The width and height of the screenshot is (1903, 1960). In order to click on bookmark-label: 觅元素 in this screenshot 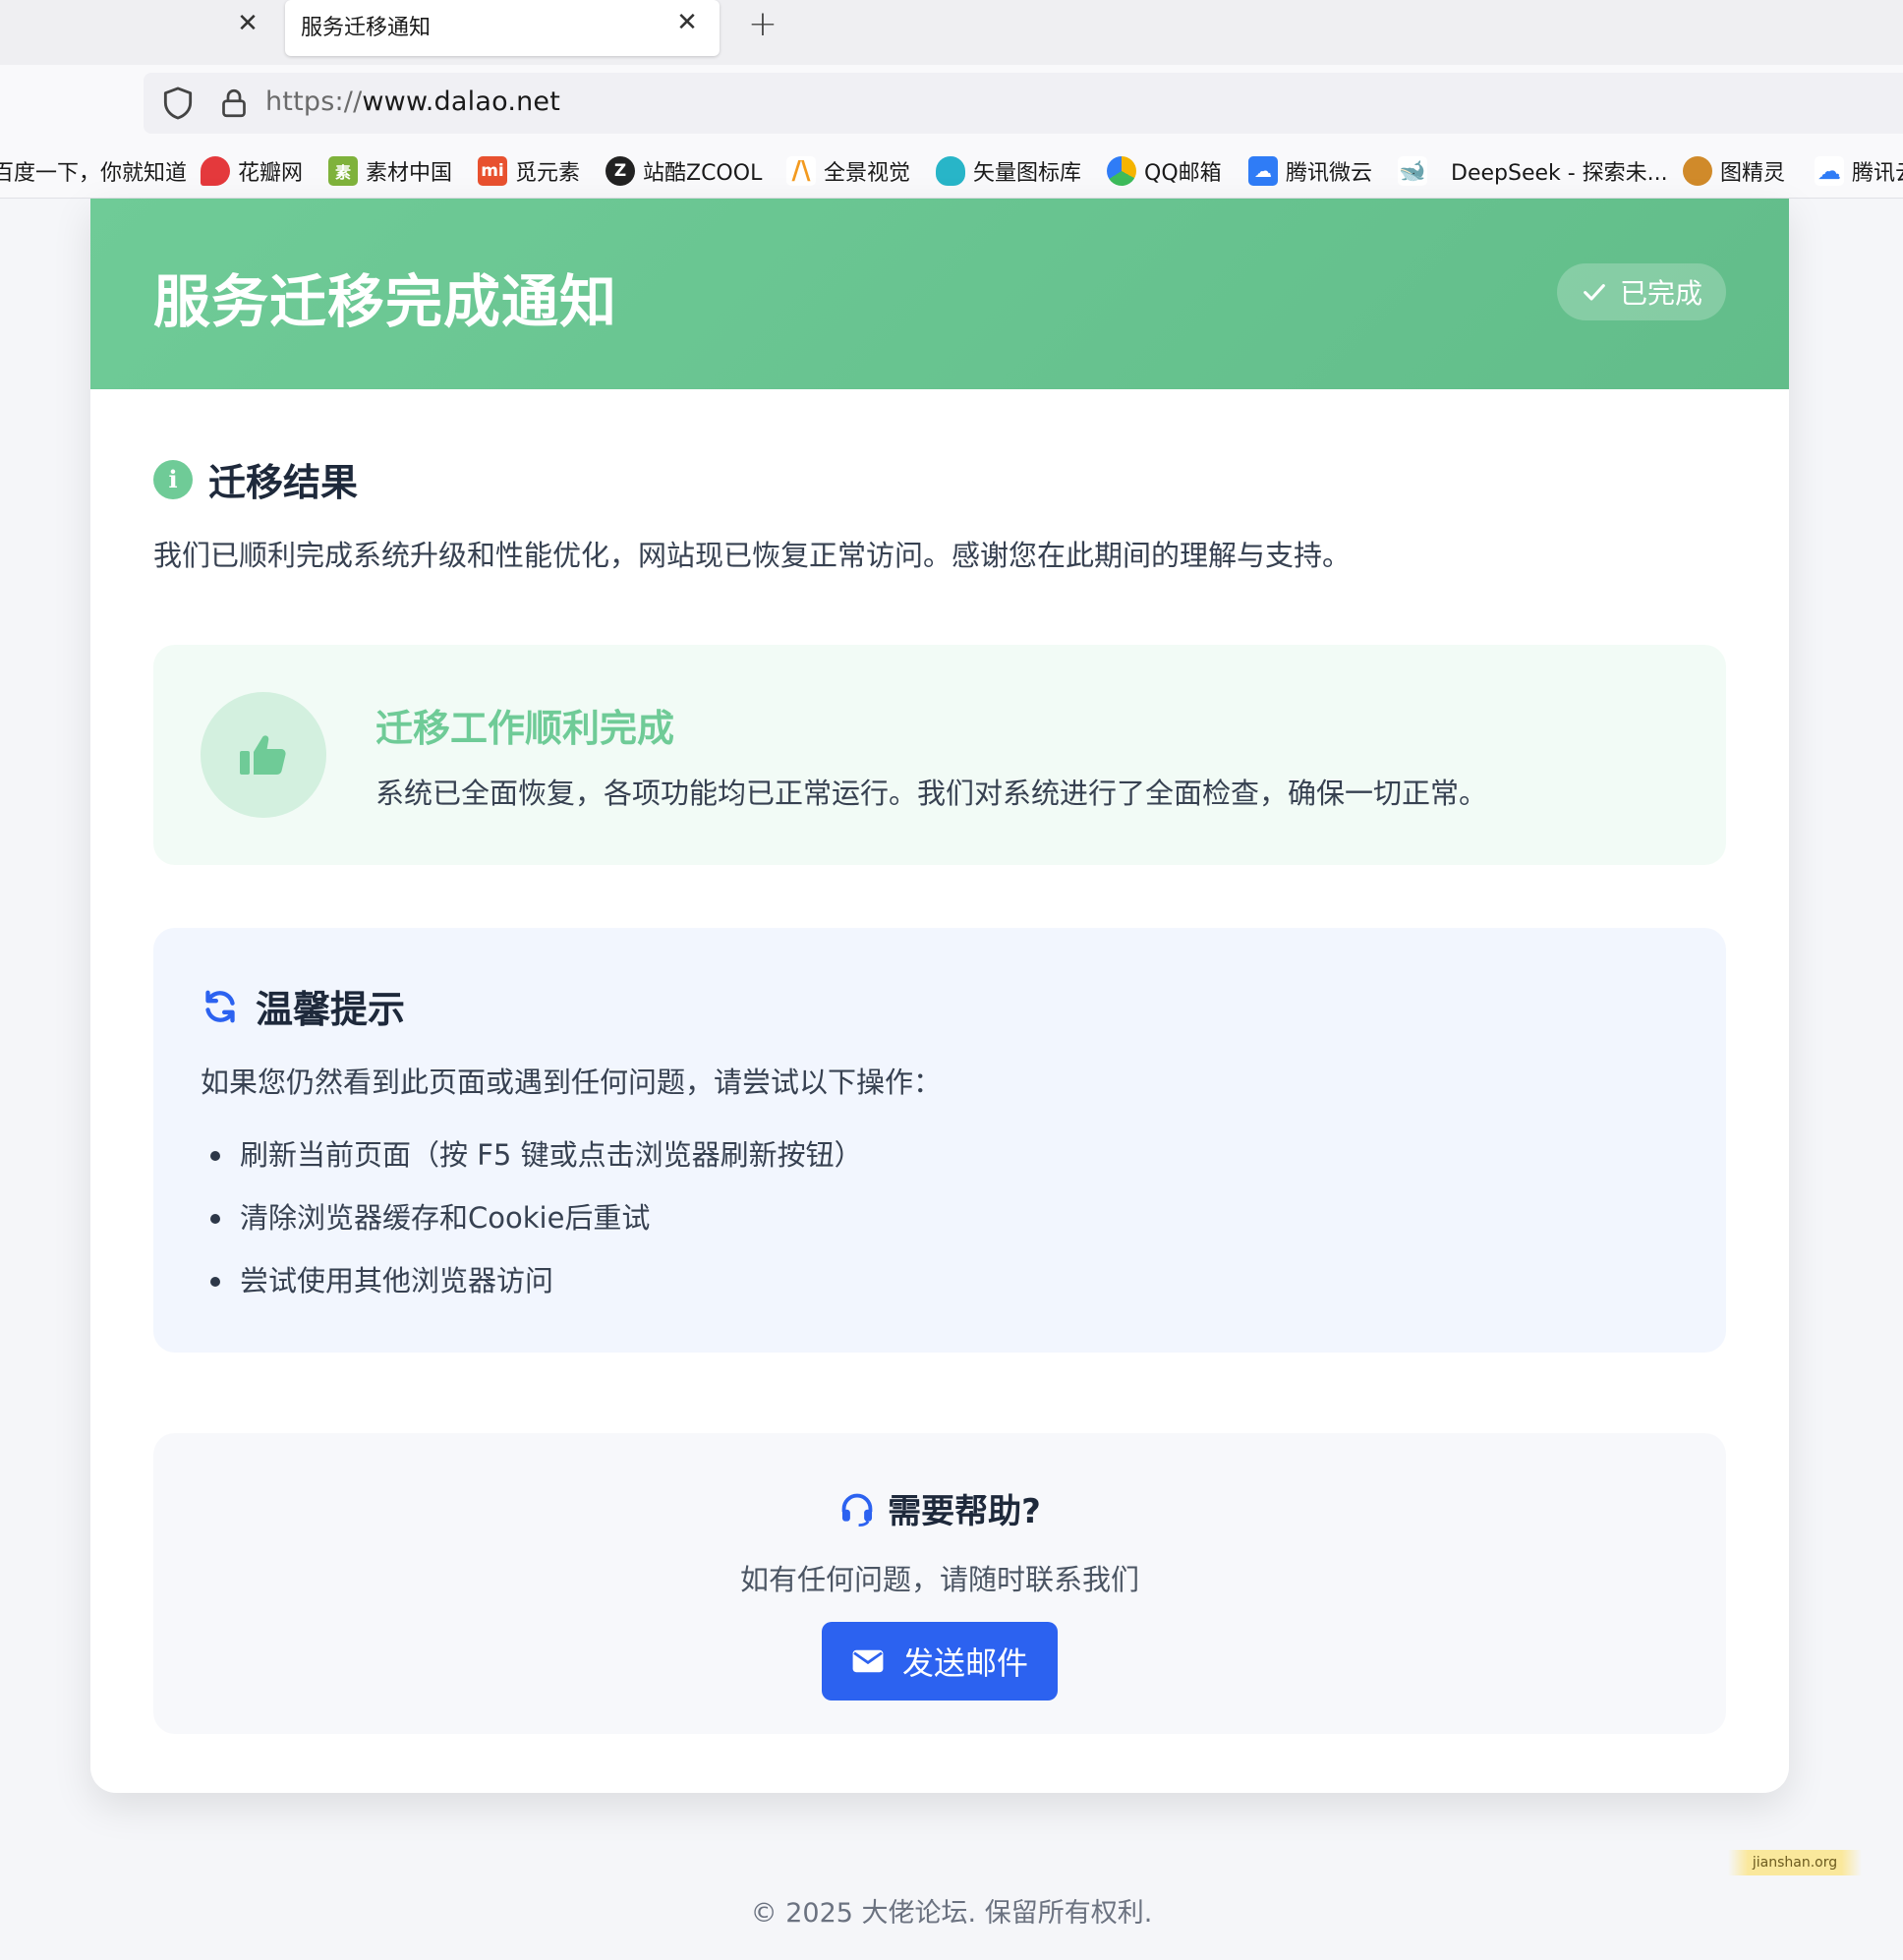, I will do `click(548, 174)`.